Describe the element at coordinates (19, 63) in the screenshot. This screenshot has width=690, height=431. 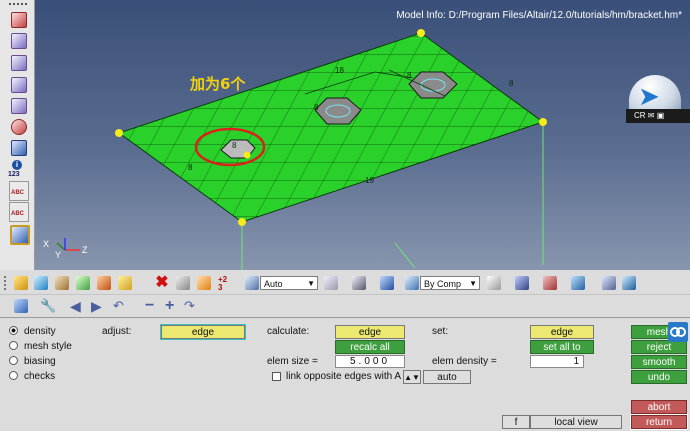
I see `element-icon` at that location.